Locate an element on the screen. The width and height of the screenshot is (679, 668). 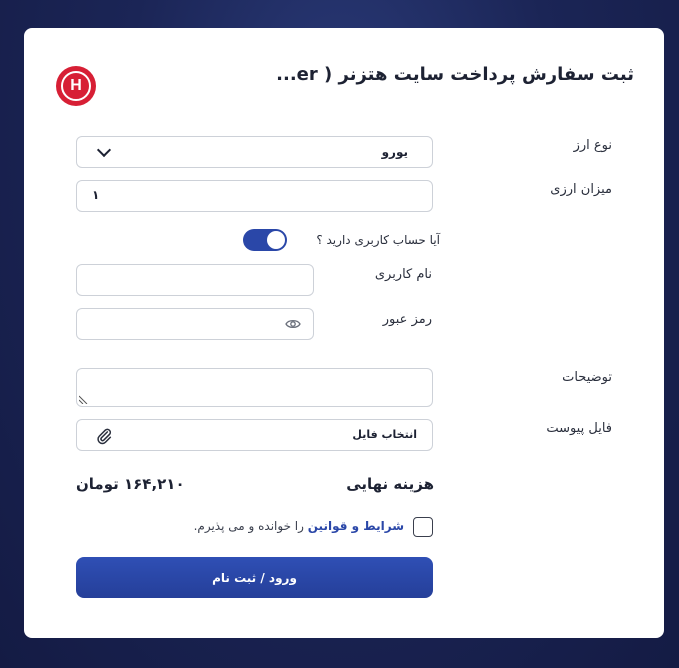
terms-link: شرایط و قوانین is located at coordinates (356, 526).